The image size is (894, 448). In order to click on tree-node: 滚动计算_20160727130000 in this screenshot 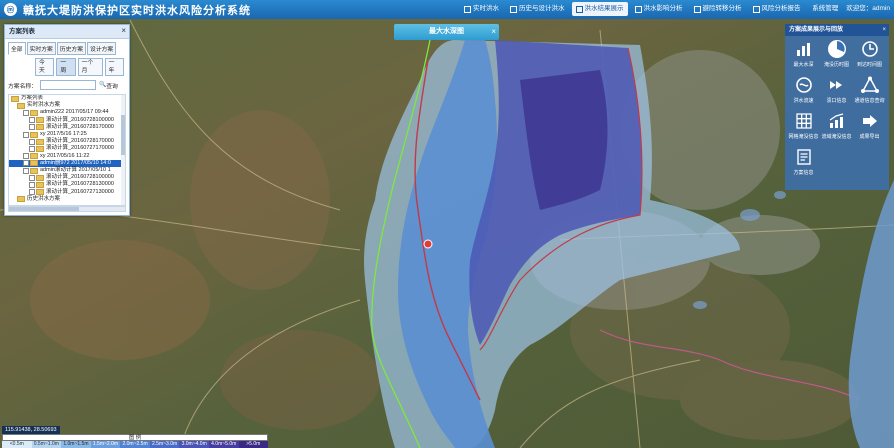, I will do `click(67, 192)`.